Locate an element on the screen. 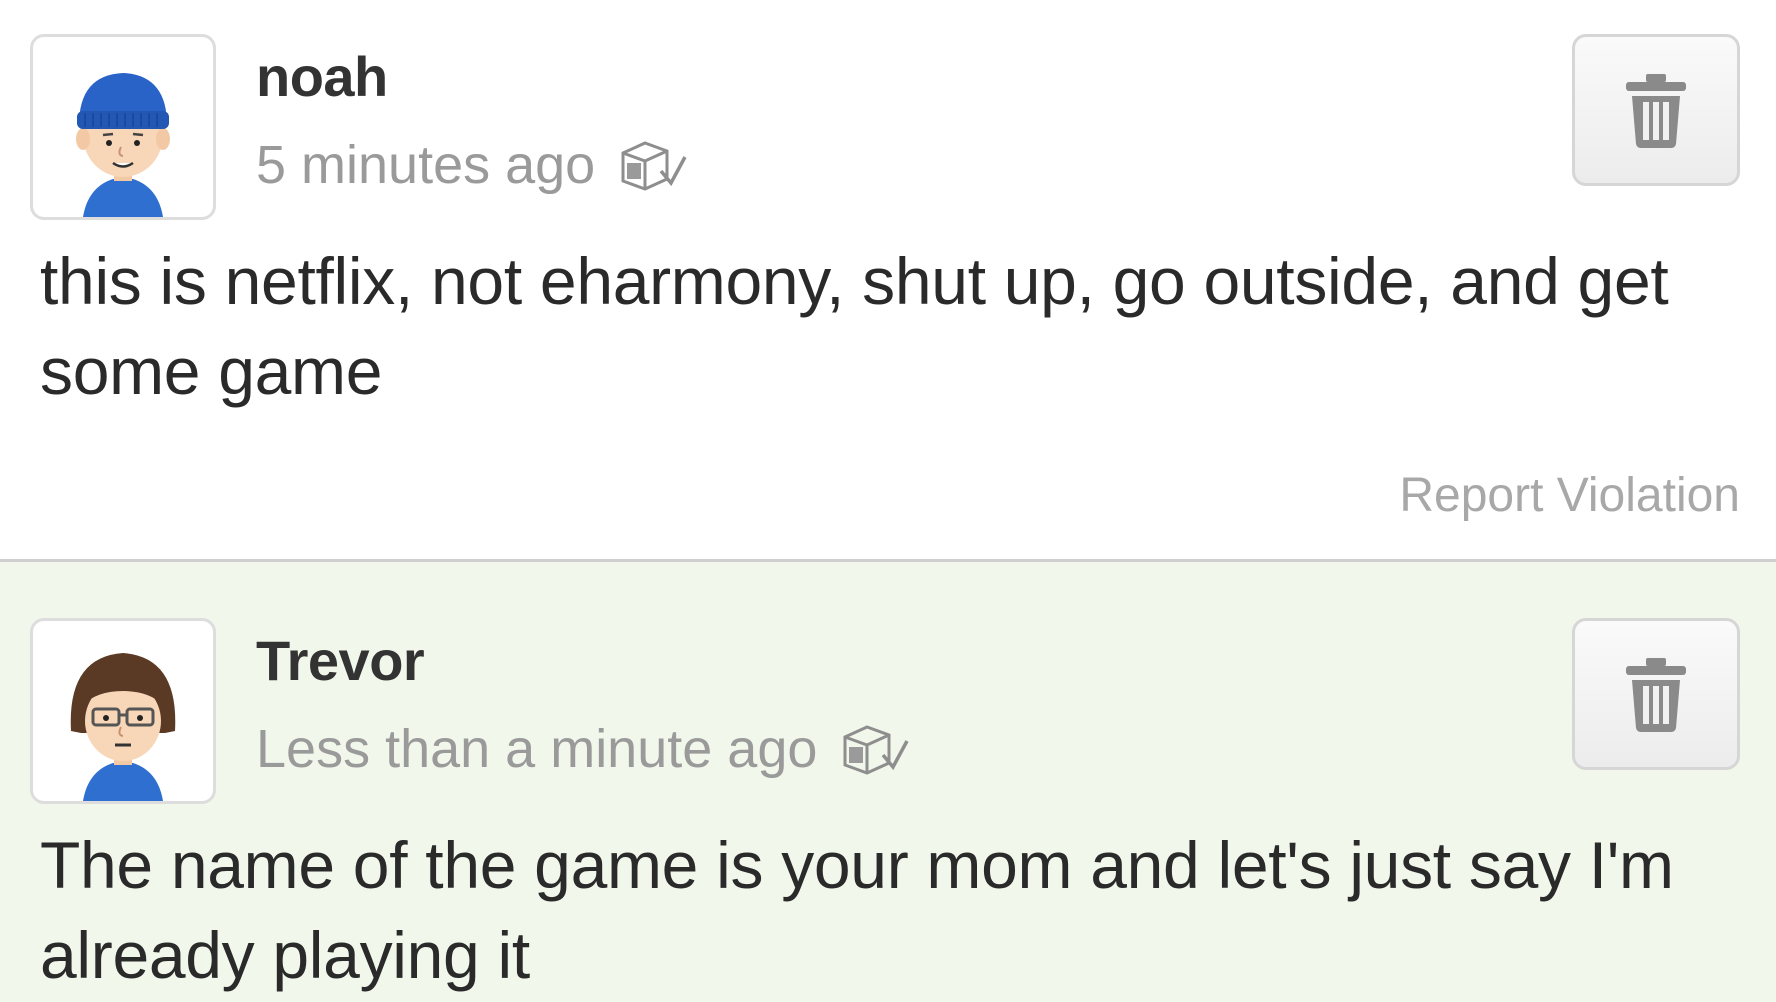 The width and height of the screenshot is (1776, 1002). post-meta: 5 minutes ago is located at coordinates (472, 165).